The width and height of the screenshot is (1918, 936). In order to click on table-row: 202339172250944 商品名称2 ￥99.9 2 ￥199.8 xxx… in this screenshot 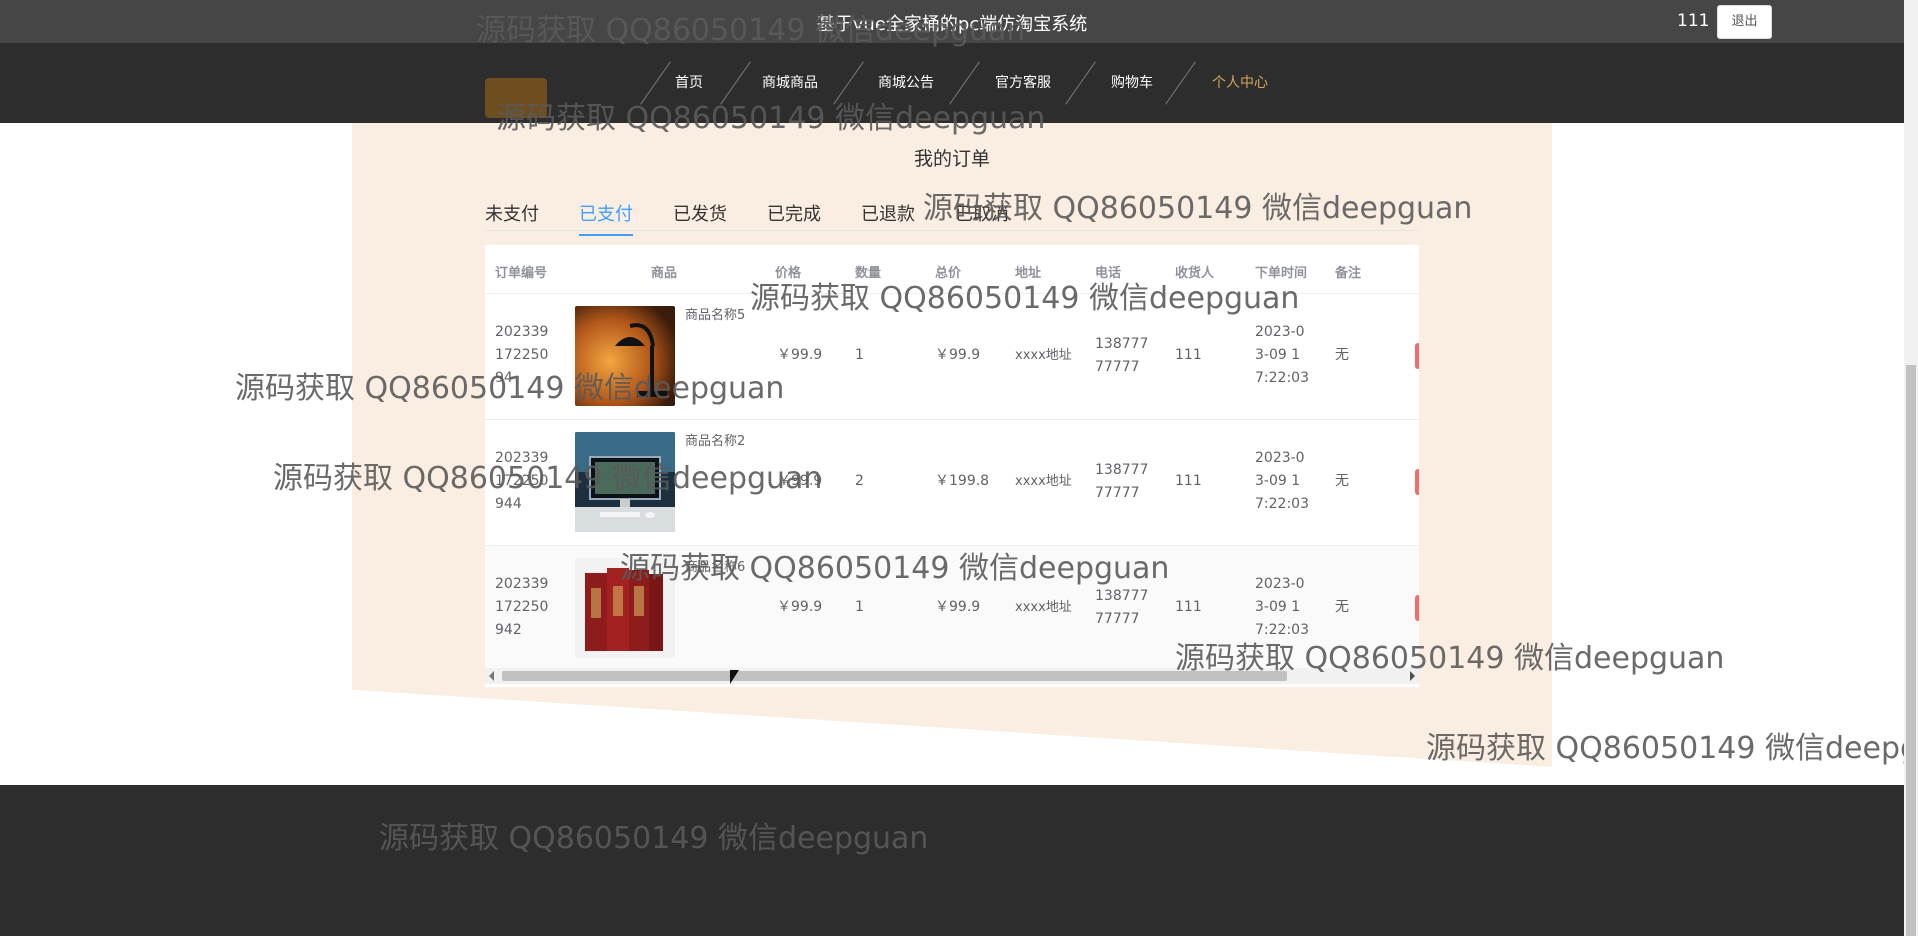, I will do `click(952, 483)`.